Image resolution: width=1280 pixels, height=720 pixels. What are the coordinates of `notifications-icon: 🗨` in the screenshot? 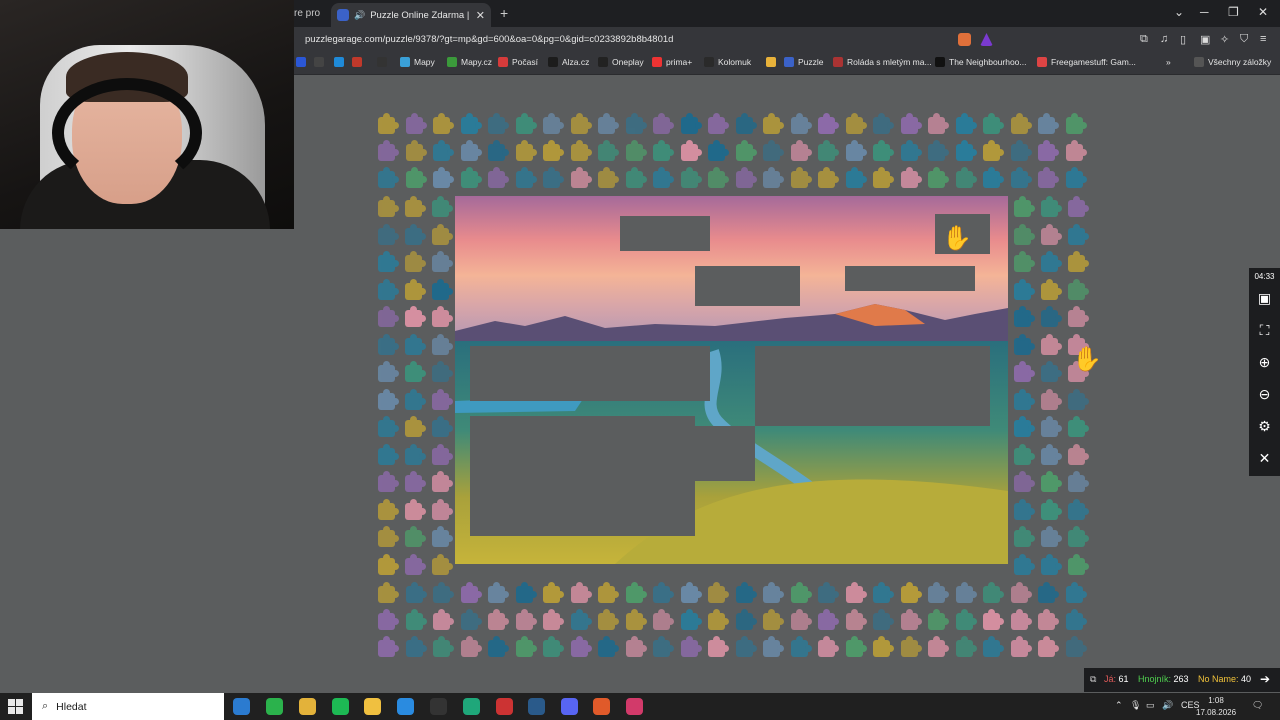 It's located at (1257, 705).